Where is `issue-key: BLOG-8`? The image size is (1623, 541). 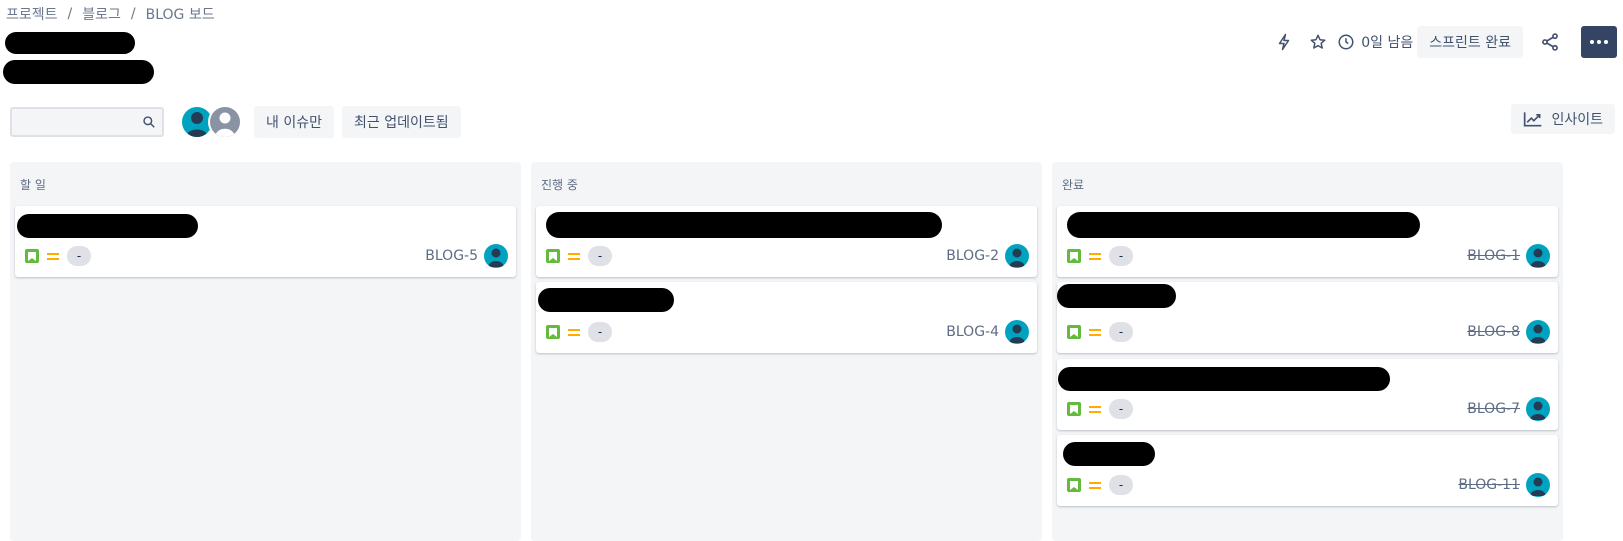 issue-key: BLOG-8 is located at coordinates (1493, 332).